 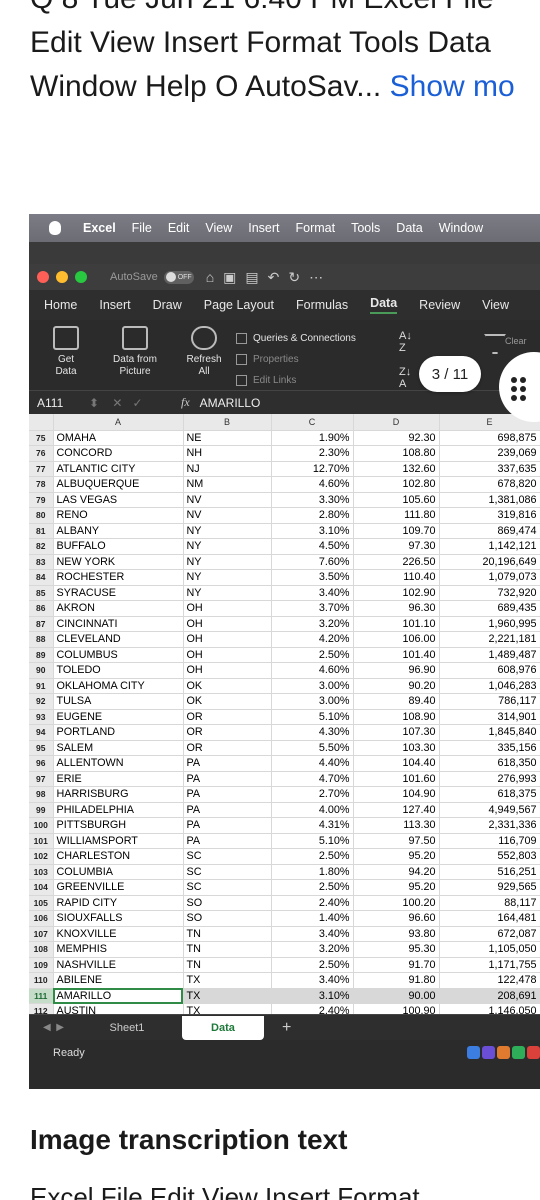 I want to click on cell-state: NY, so click(x=227, y=531).